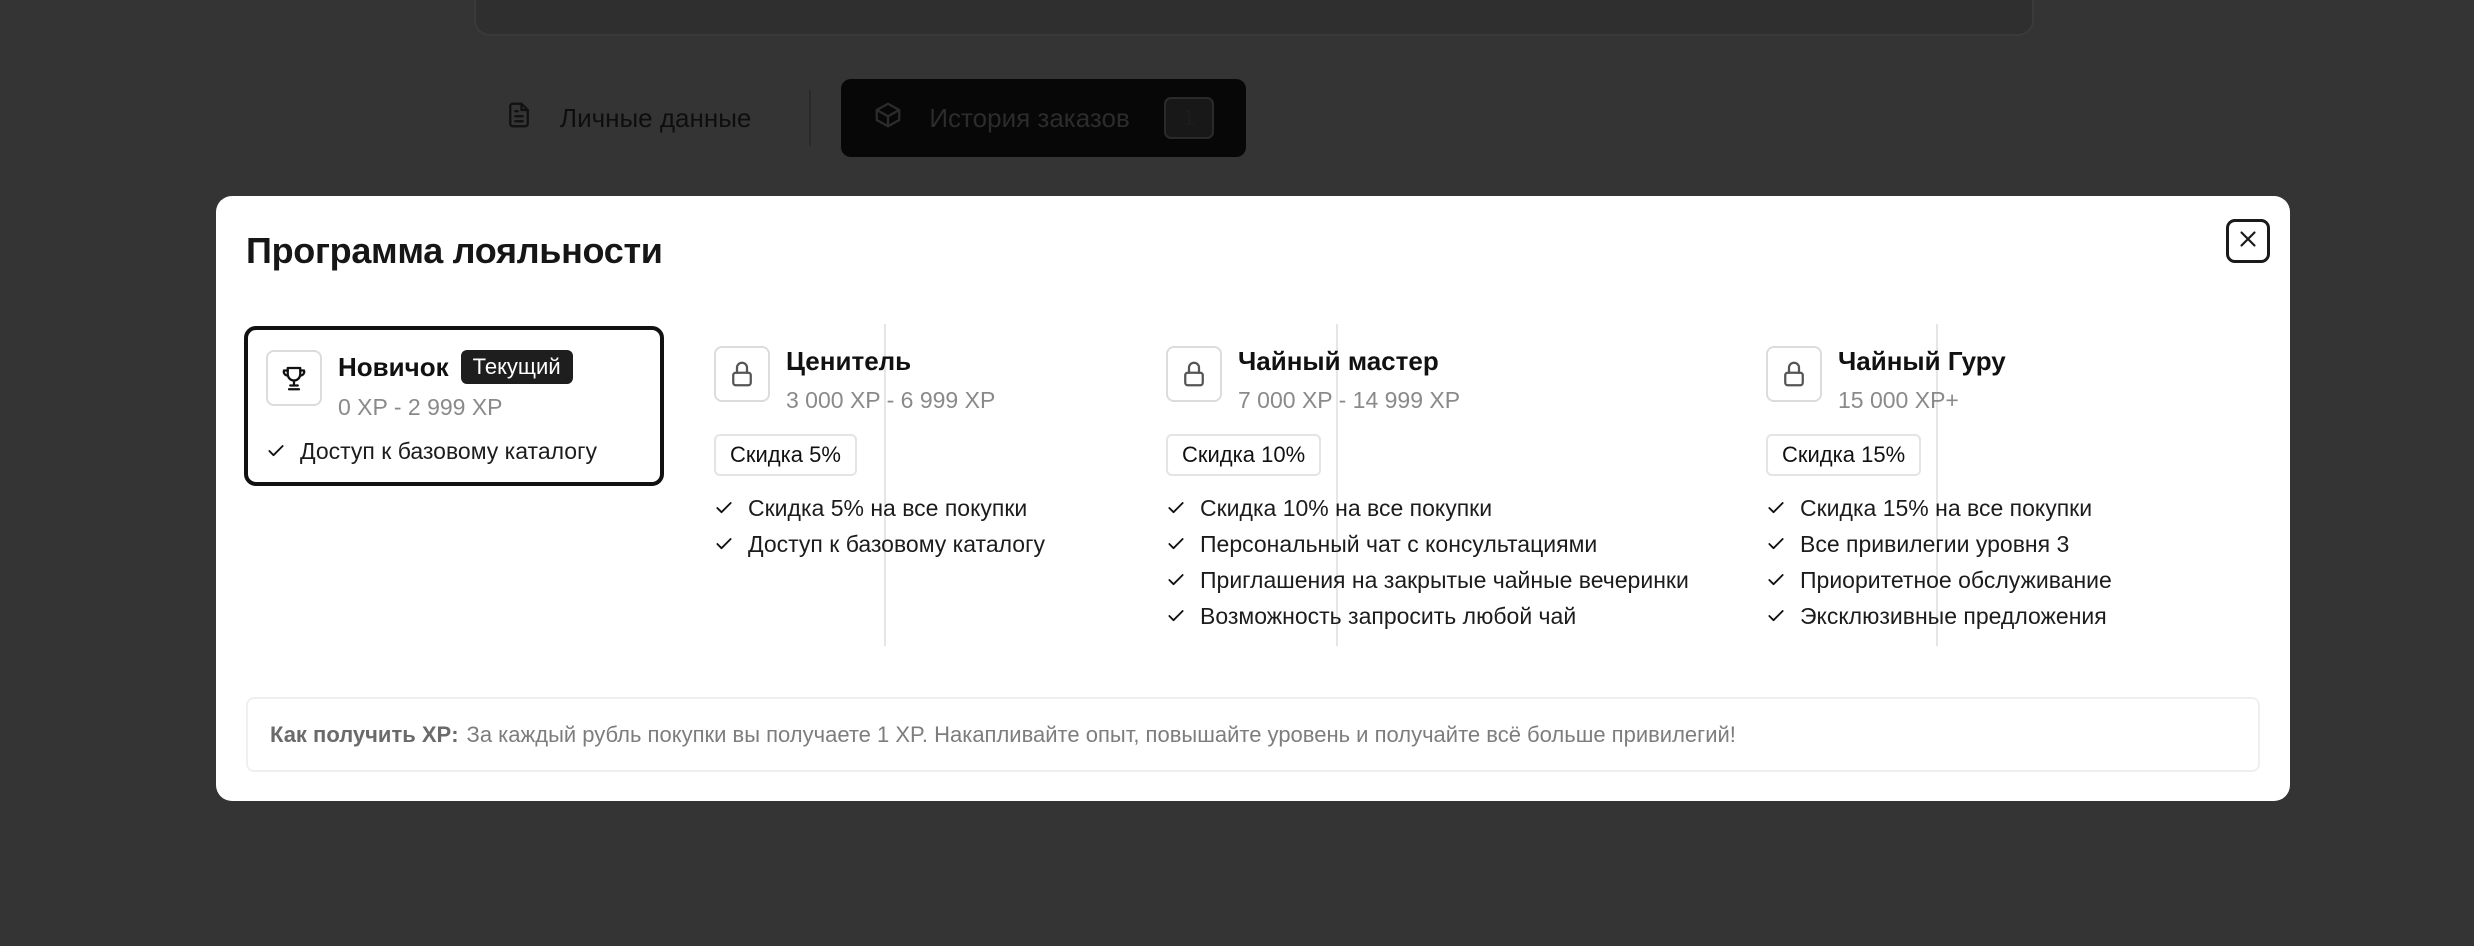 The height and width of the screenshot is (946, 2474). Describe the element at coordinates (849, 361) in the screenshot. I see `tier-name: Ценитель` at that location.